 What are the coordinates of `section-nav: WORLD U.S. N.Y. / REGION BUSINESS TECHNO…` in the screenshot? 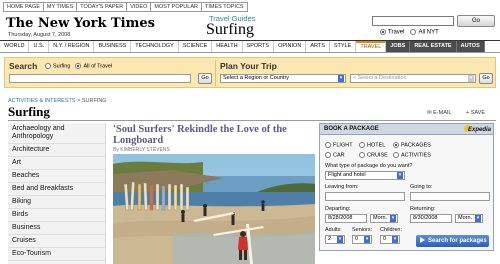 It's located at (250, 46).